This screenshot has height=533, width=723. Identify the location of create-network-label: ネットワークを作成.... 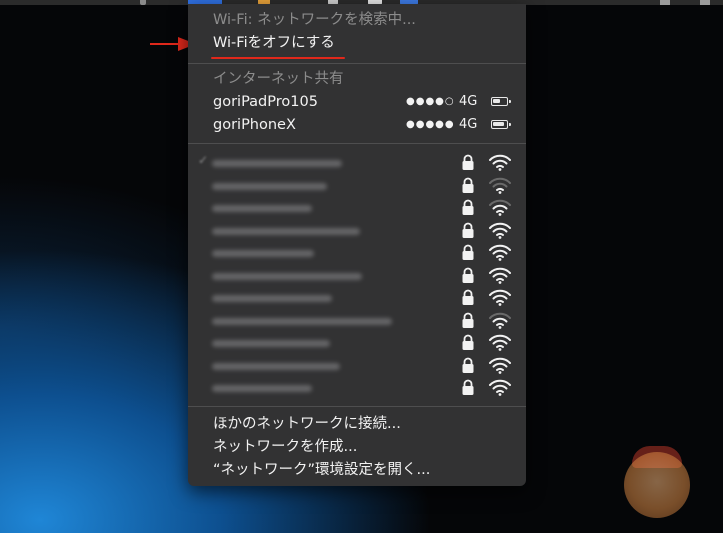
(285, 447).